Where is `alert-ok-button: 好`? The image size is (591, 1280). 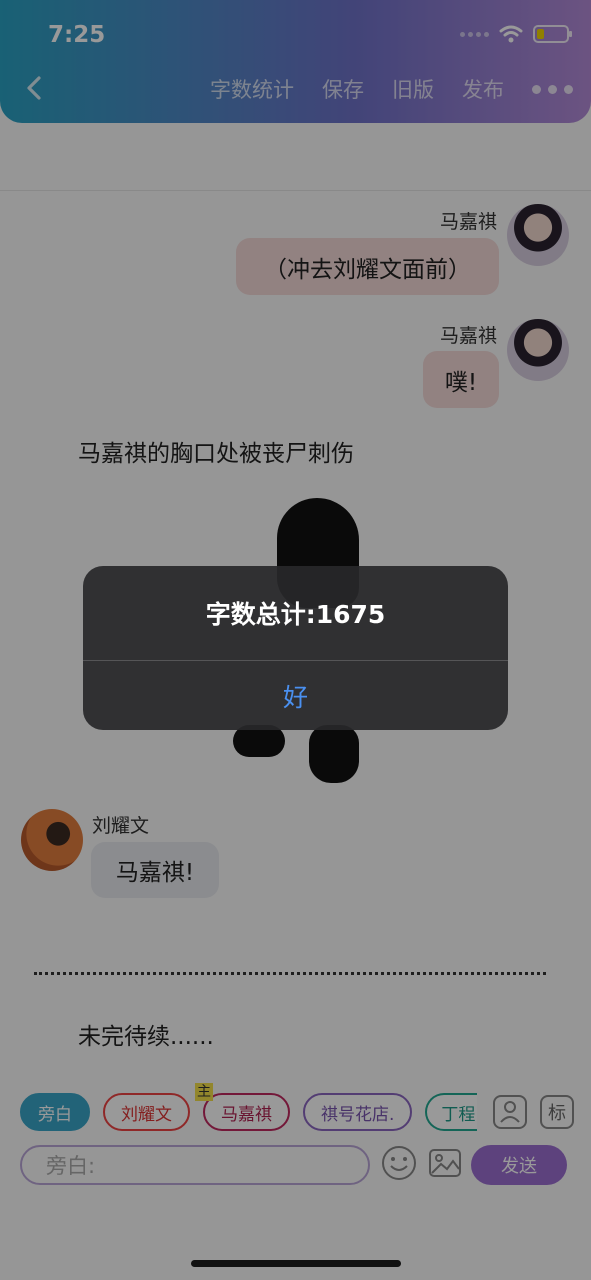
alert-ok-button: 好 is located at coordinates (295, 695).